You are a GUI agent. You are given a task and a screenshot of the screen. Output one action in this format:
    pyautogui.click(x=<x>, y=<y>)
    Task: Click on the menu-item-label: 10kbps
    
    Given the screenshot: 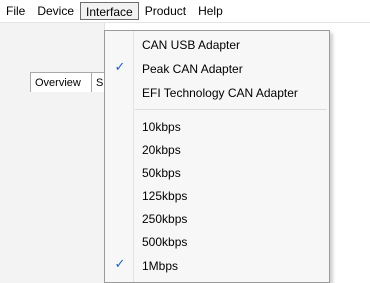 What is the action you would take?
    pyautogui.click(x=161, y=127)
    